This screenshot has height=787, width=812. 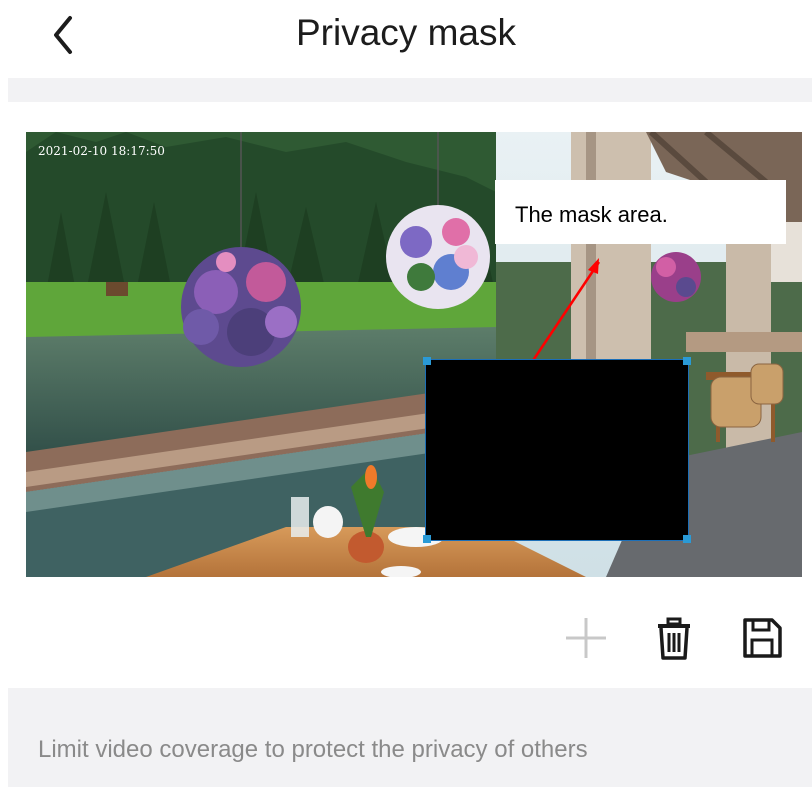 I want to click on plus-icon, so click(x=586, y=638).